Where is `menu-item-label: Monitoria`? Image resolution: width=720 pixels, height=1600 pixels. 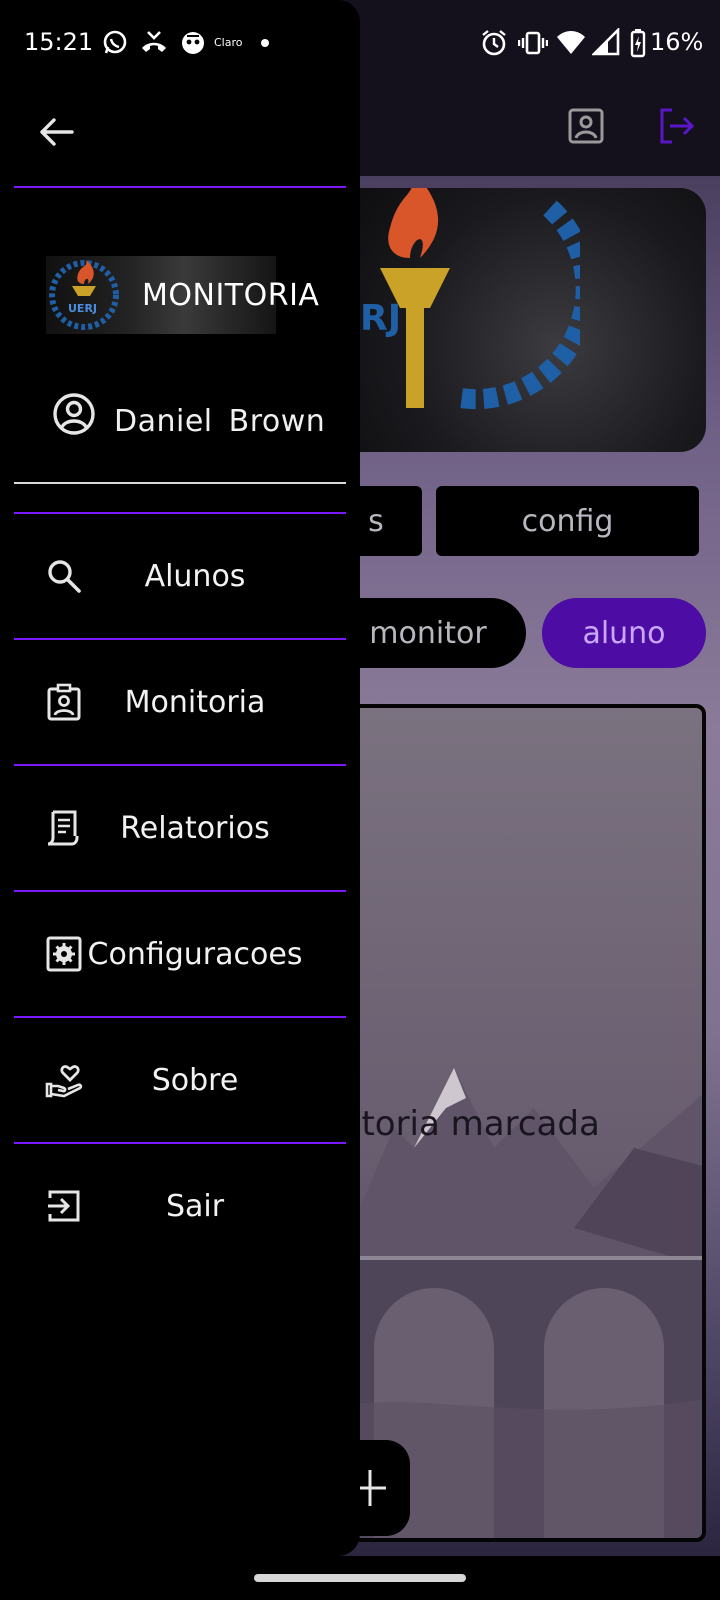 menu-item-label: Monitoria is located at coordinates (195, 702).